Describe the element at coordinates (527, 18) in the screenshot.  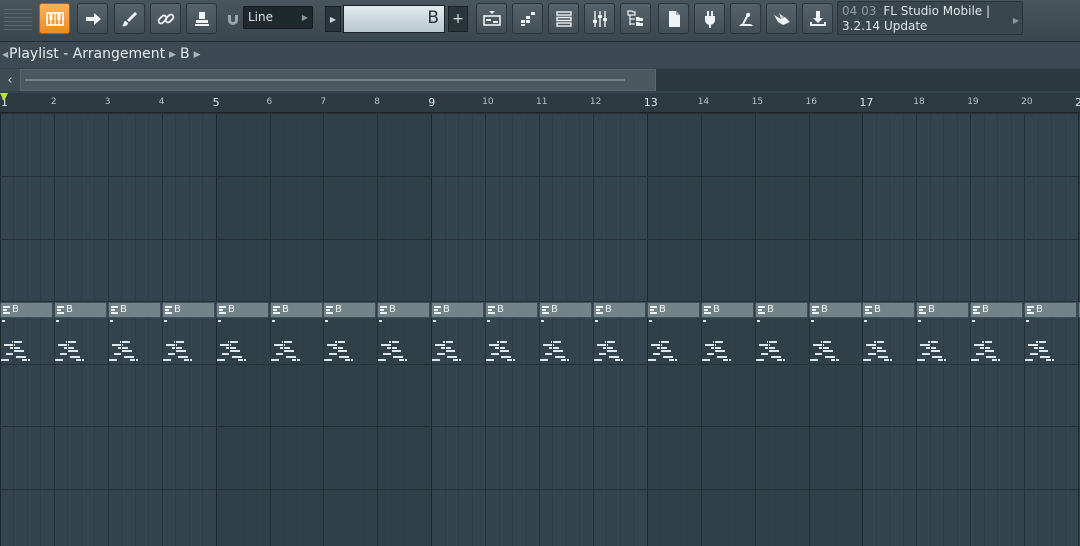
I see `step-sequencer-button` at that location.